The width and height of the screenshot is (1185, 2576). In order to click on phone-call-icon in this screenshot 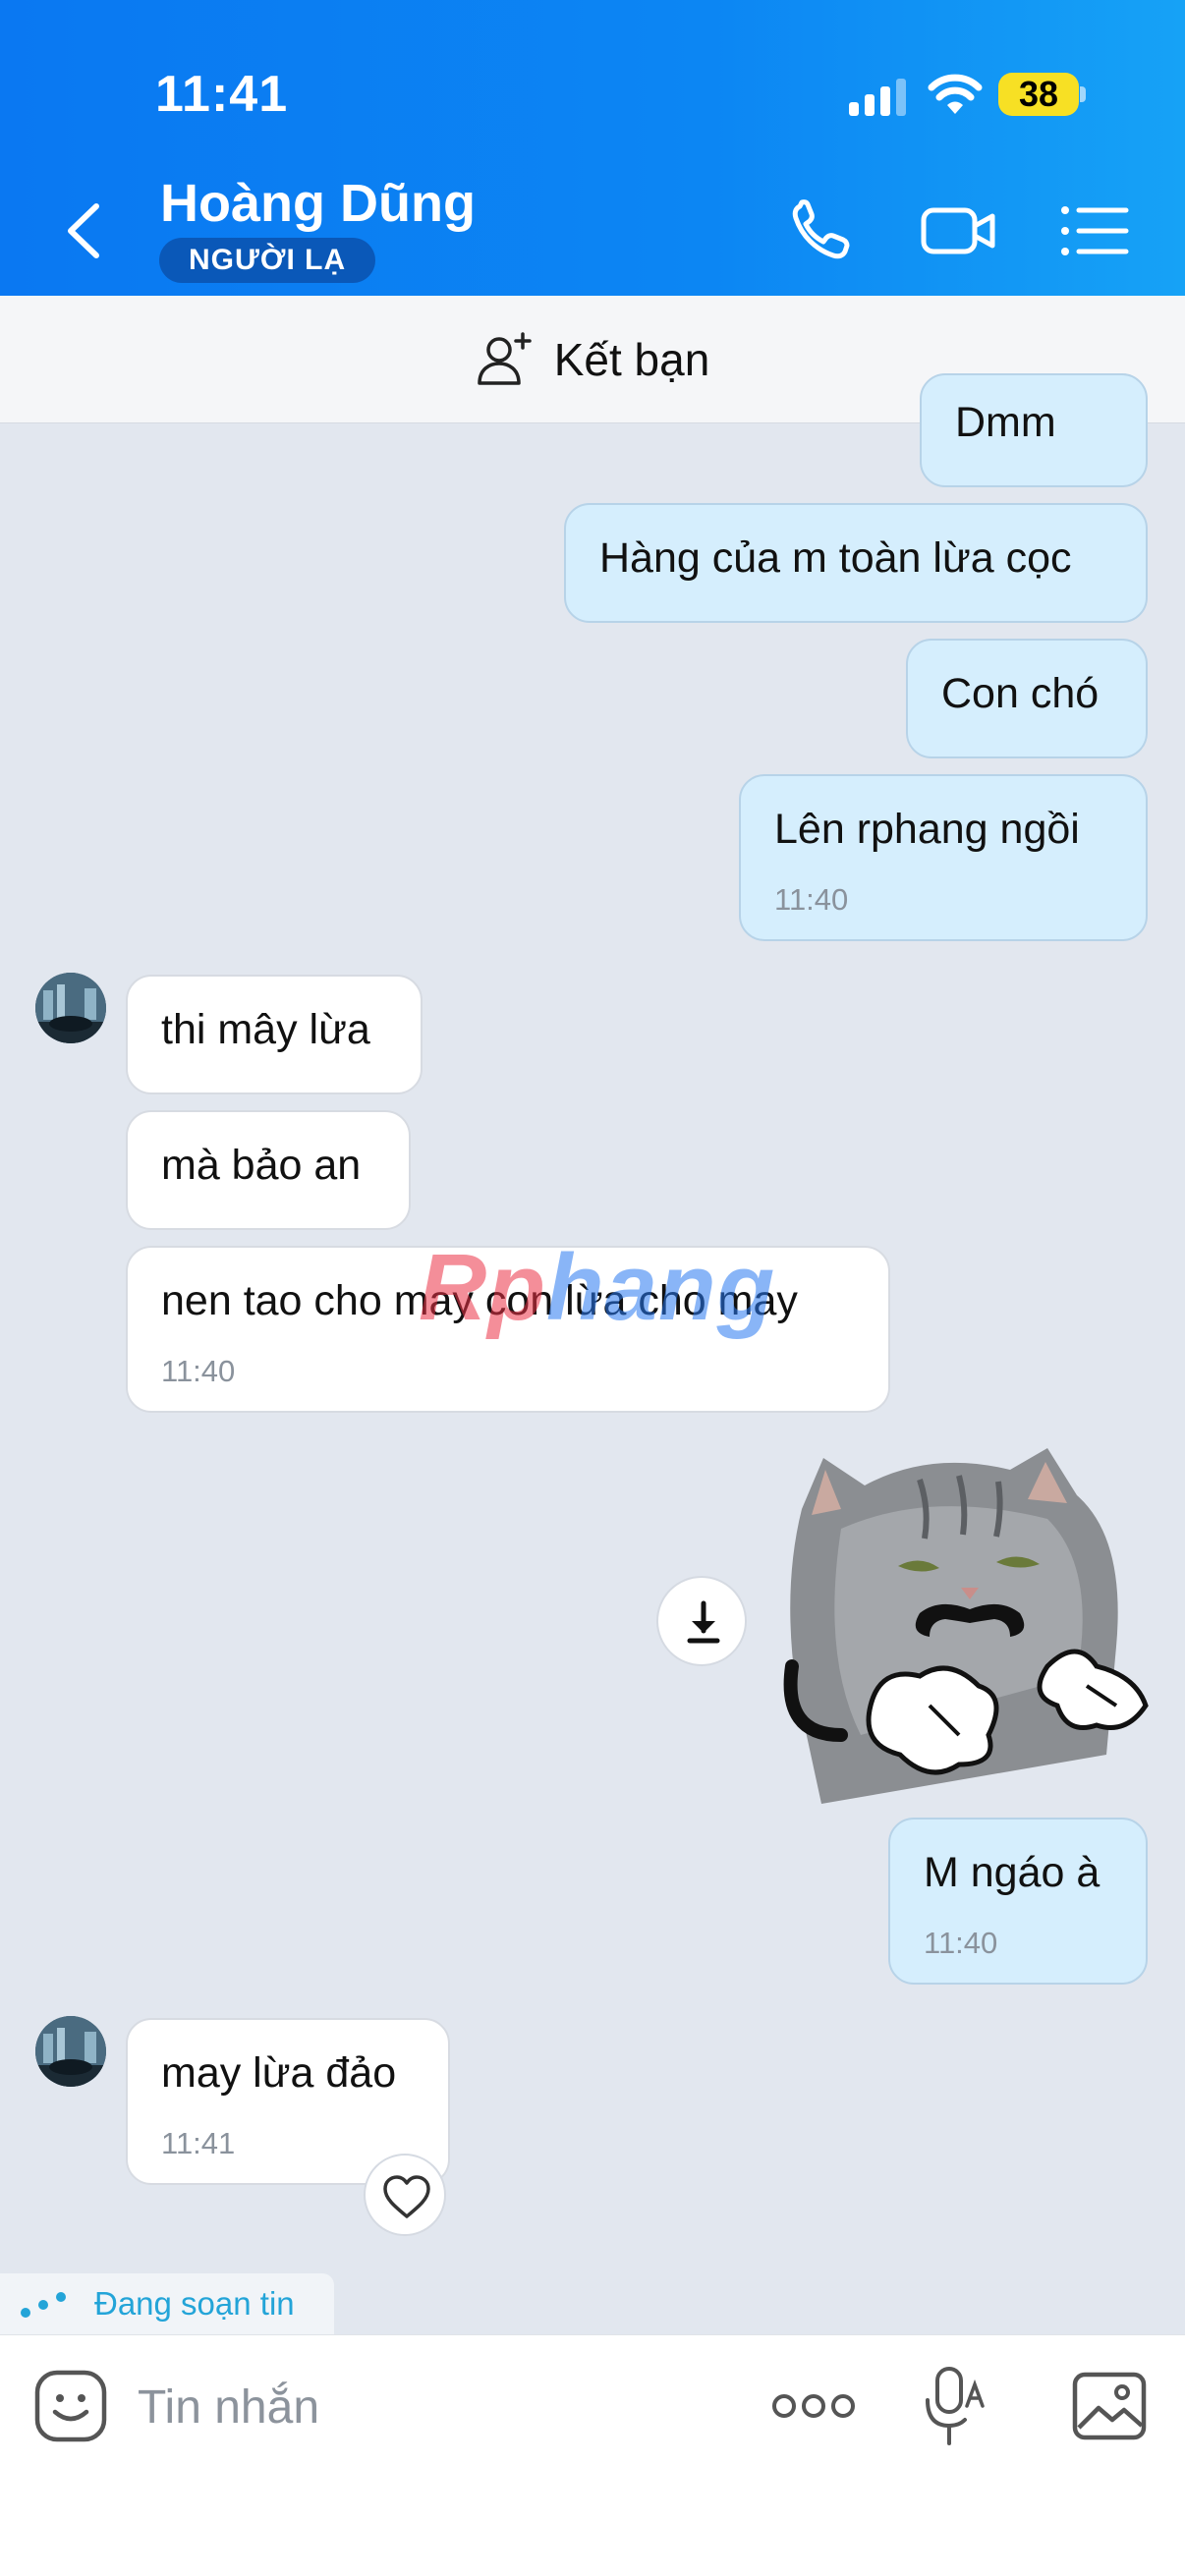, I will do `click(826, 230)`.